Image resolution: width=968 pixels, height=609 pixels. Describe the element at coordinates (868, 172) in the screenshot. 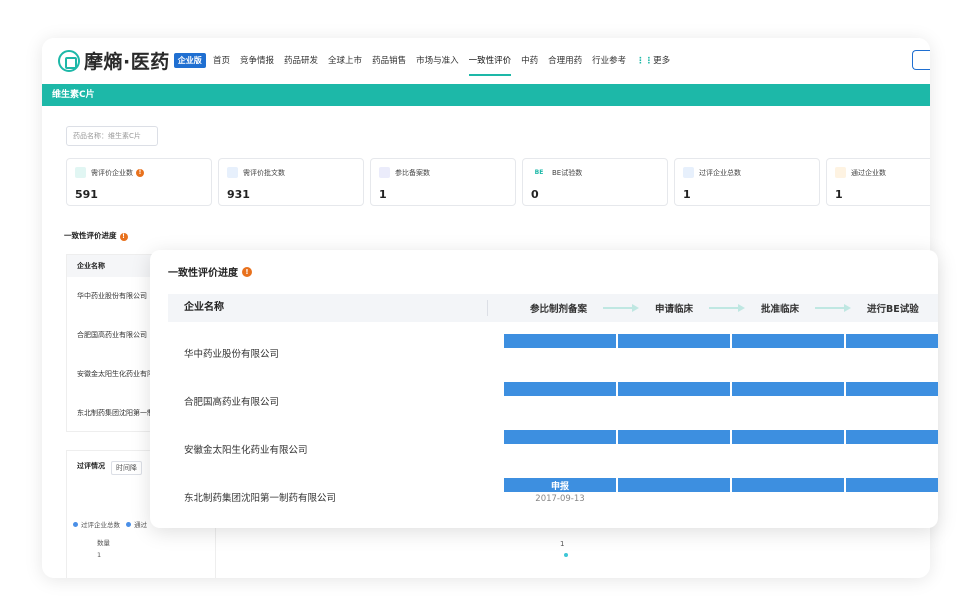

I see `stat-label: 通过企业数` at that location.